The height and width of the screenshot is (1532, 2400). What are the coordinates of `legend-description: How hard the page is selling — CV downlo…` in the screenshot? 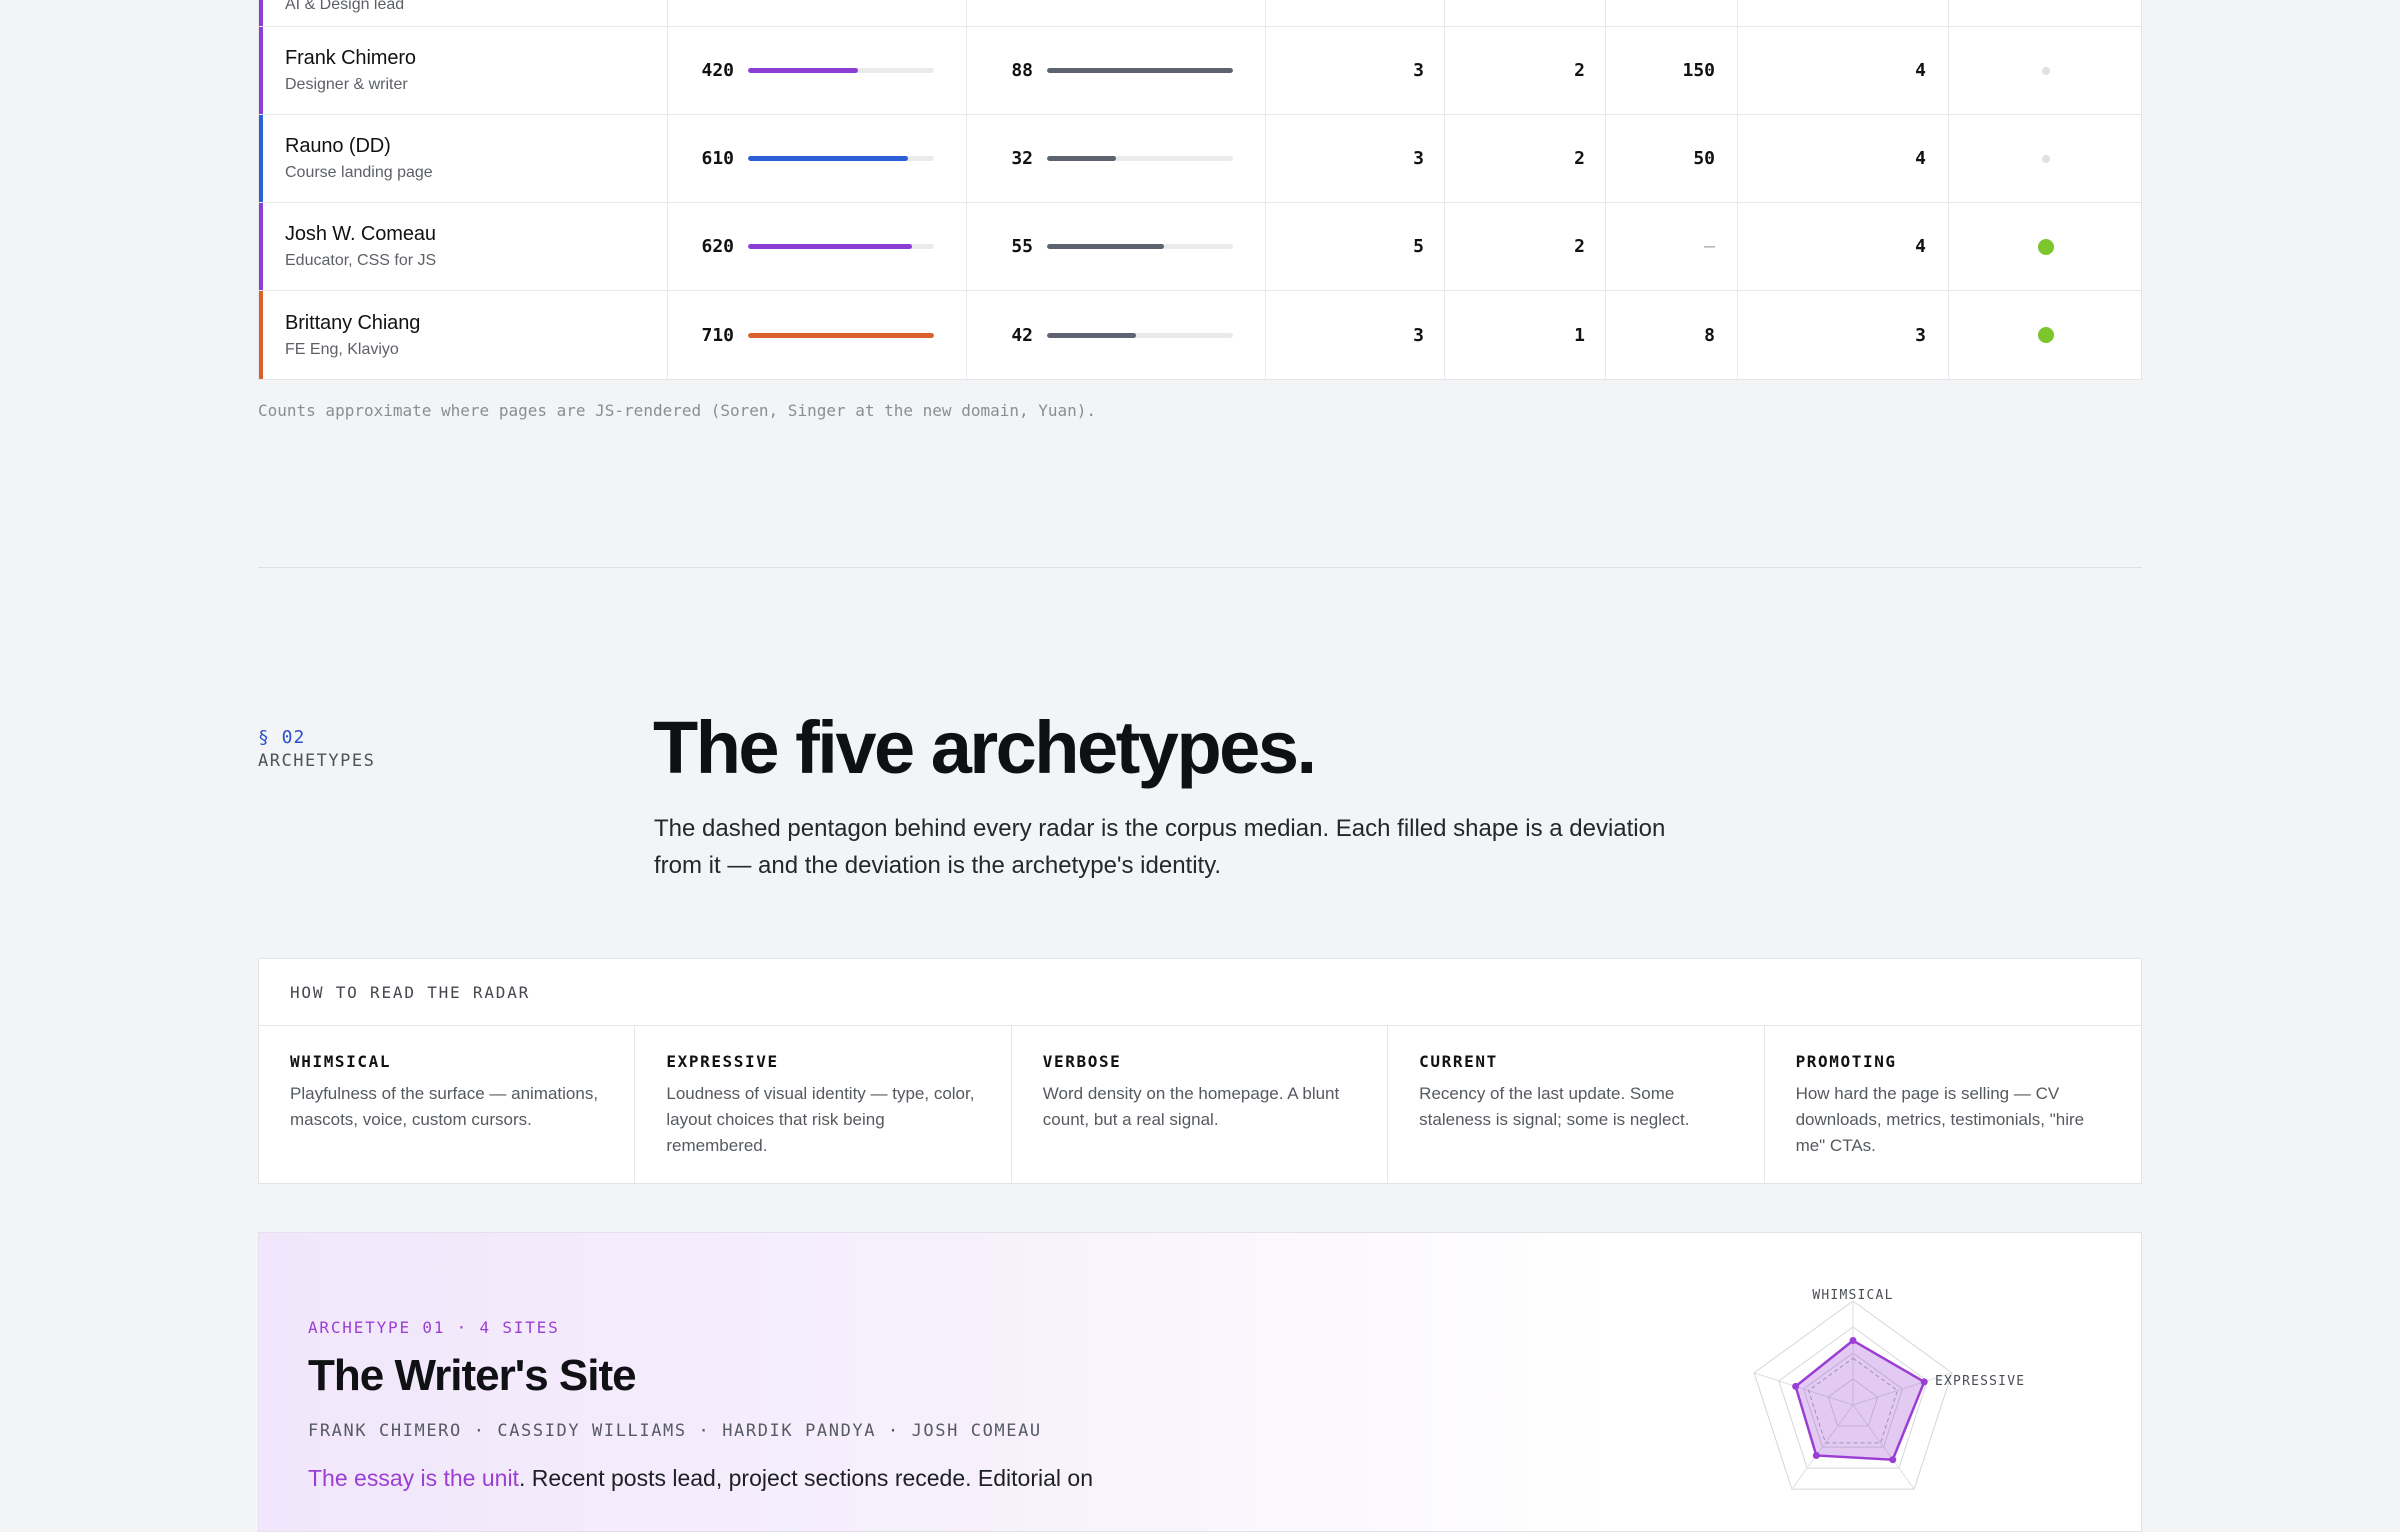 It's located at (1940, 1119).